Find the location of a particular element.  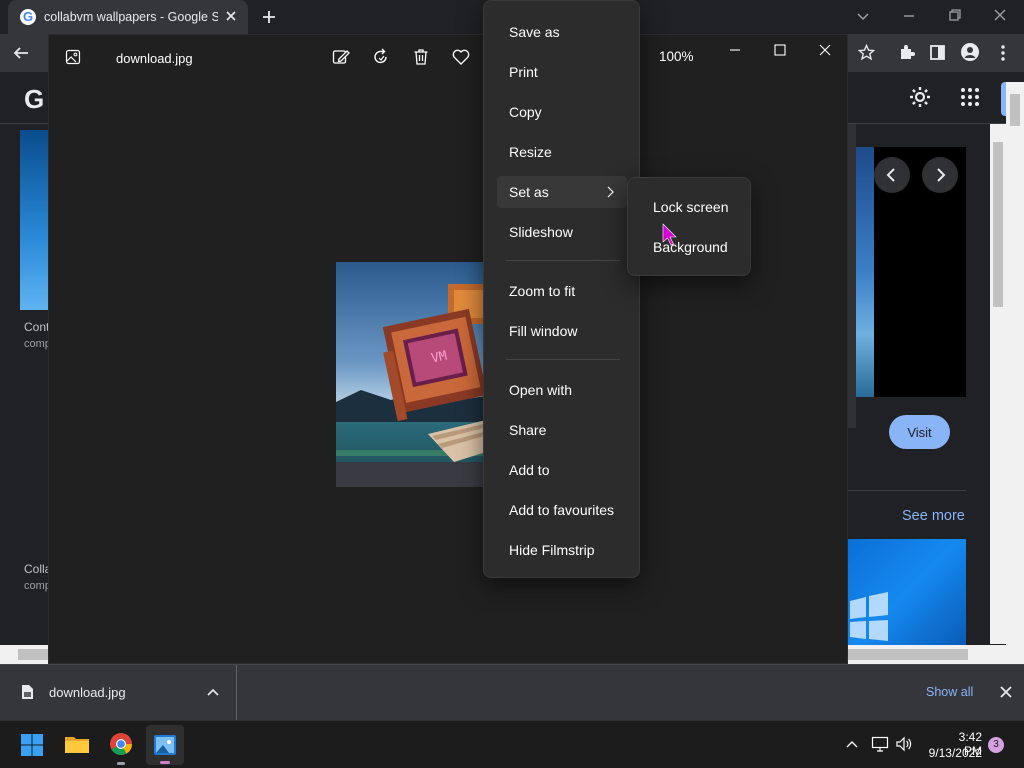

clock-date: 9/13/2022 is located at coordinates (952, 753).